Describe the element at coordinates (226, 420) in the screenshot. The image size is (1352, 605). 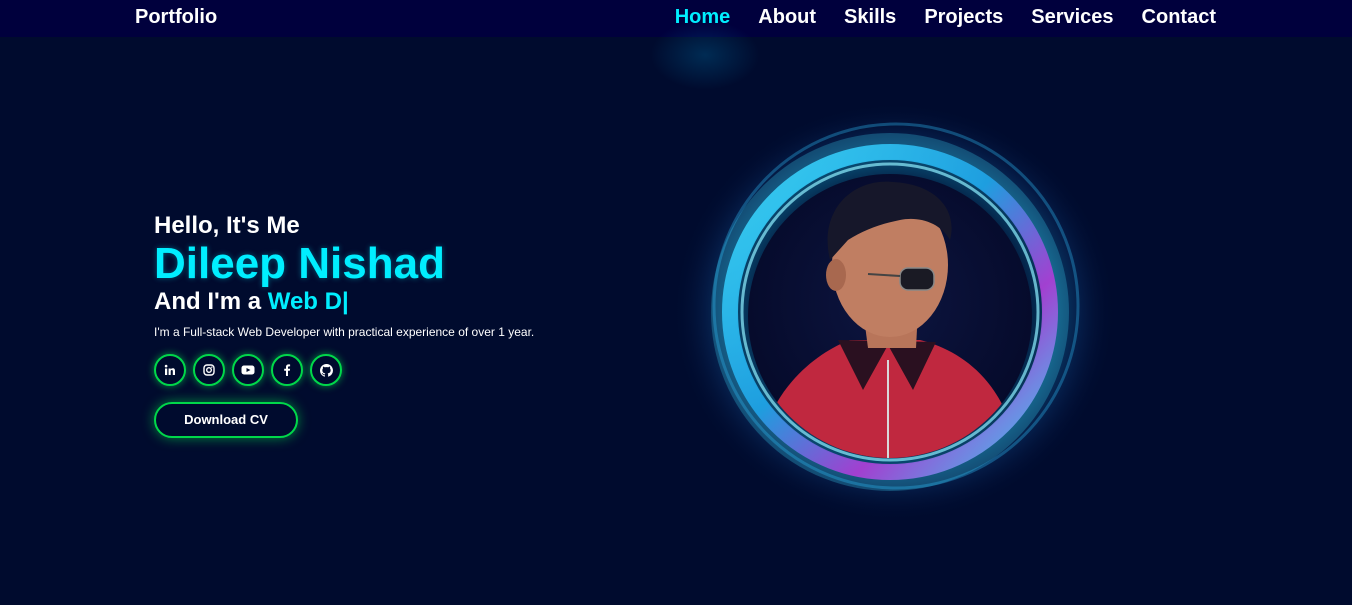
I see `download-cv-button: Download CV` at that location.